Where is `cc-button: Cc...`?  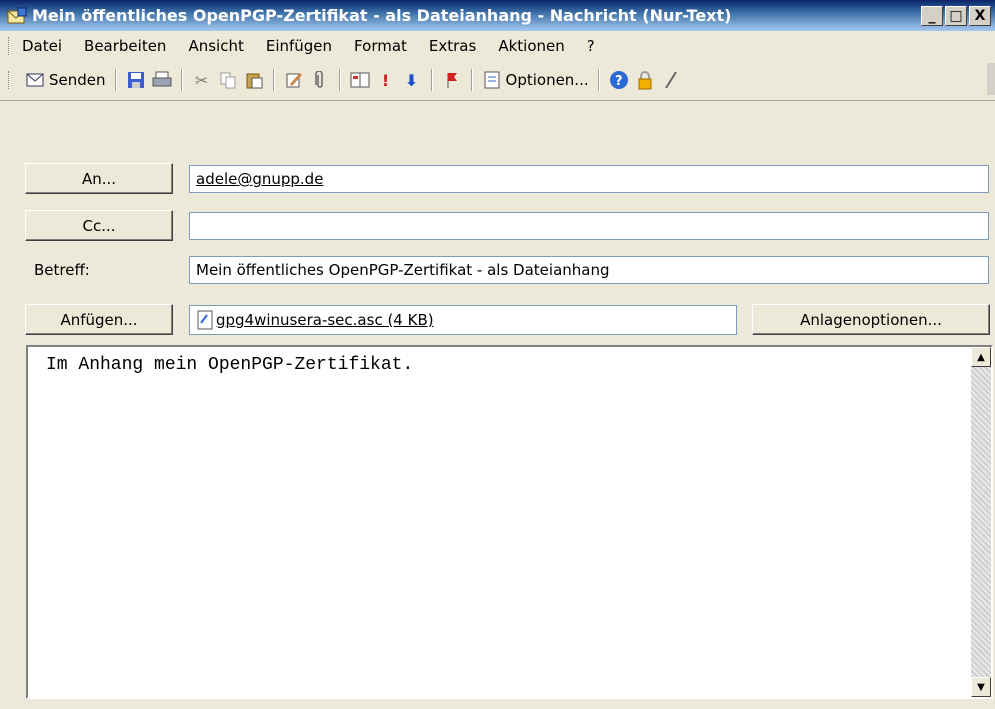 cc-button: Cc... is located at coordinates (99, 225).